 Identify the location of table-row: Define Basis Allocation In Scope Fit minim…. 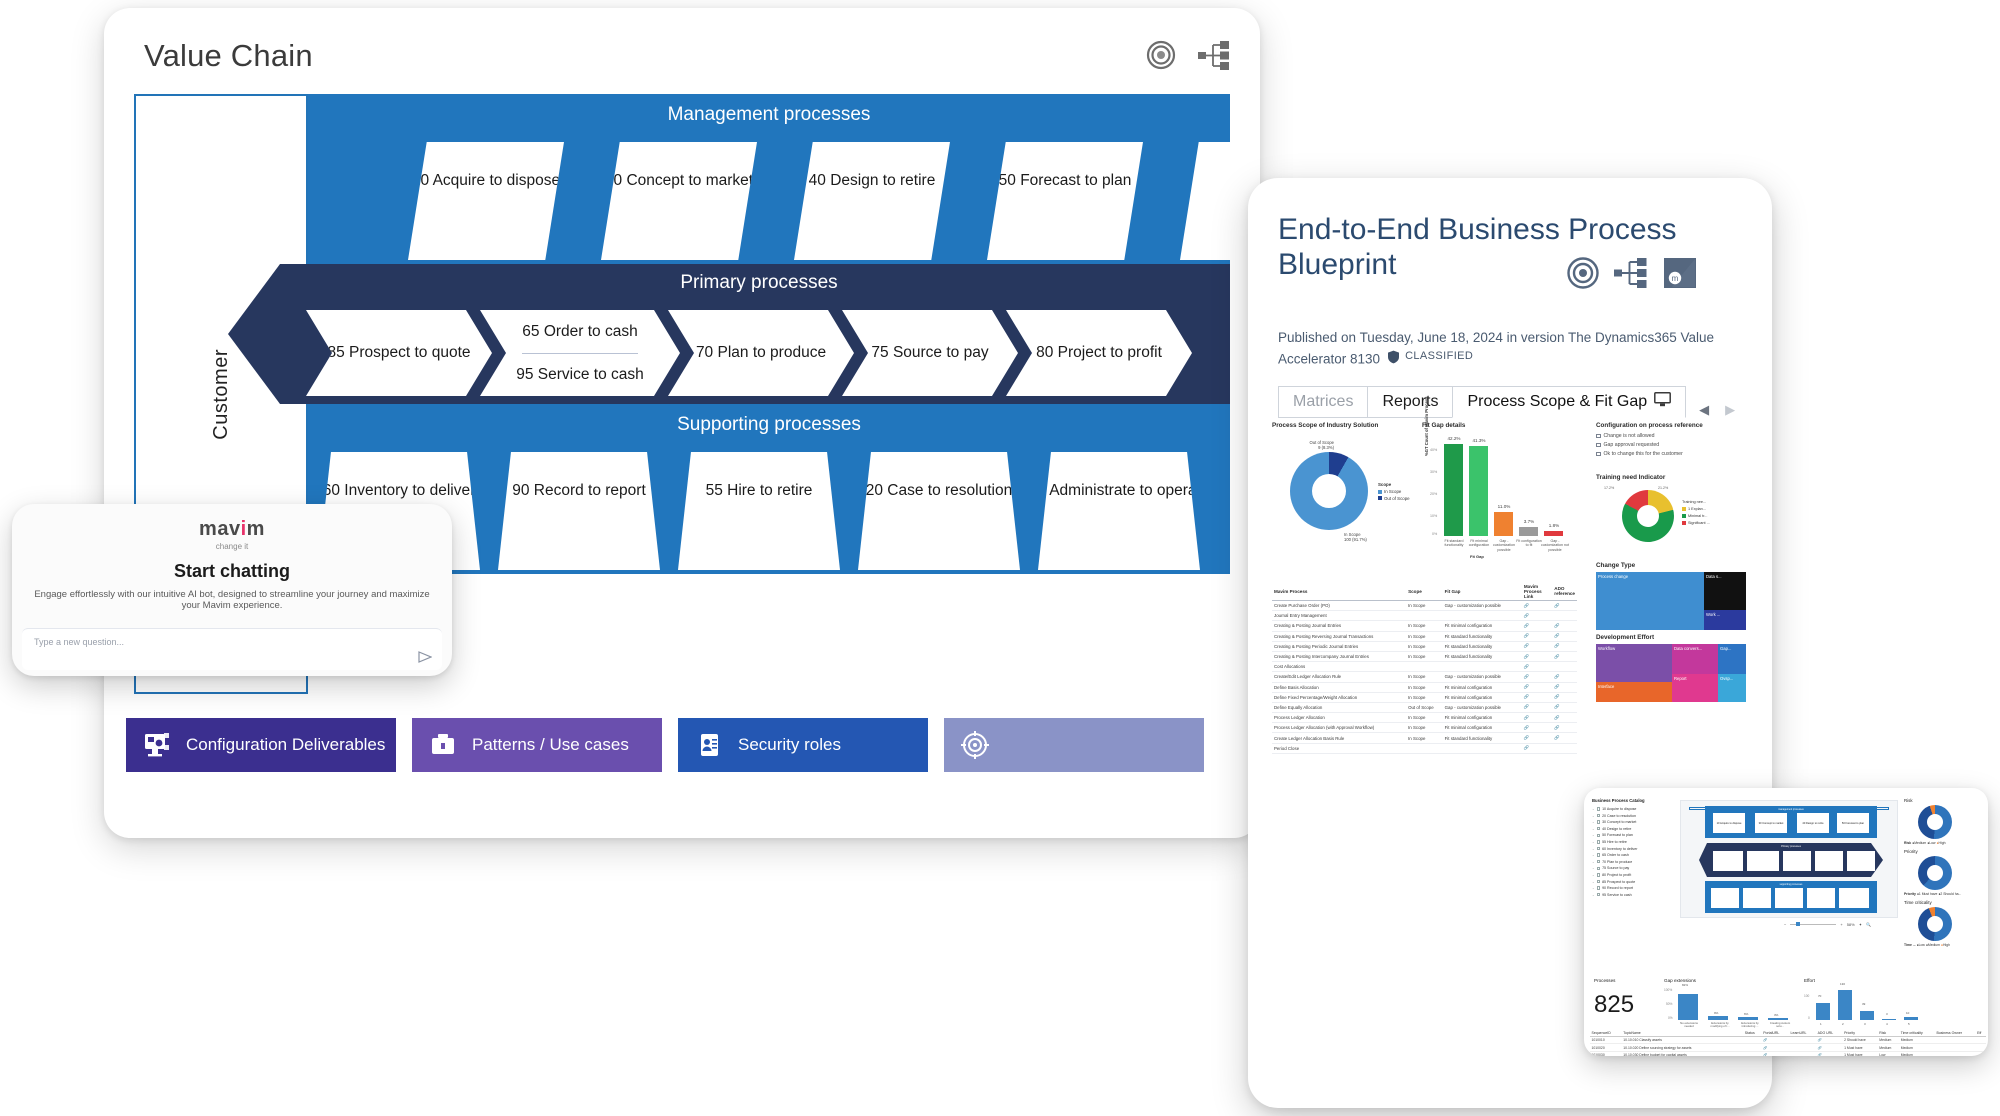
(1424, 687).